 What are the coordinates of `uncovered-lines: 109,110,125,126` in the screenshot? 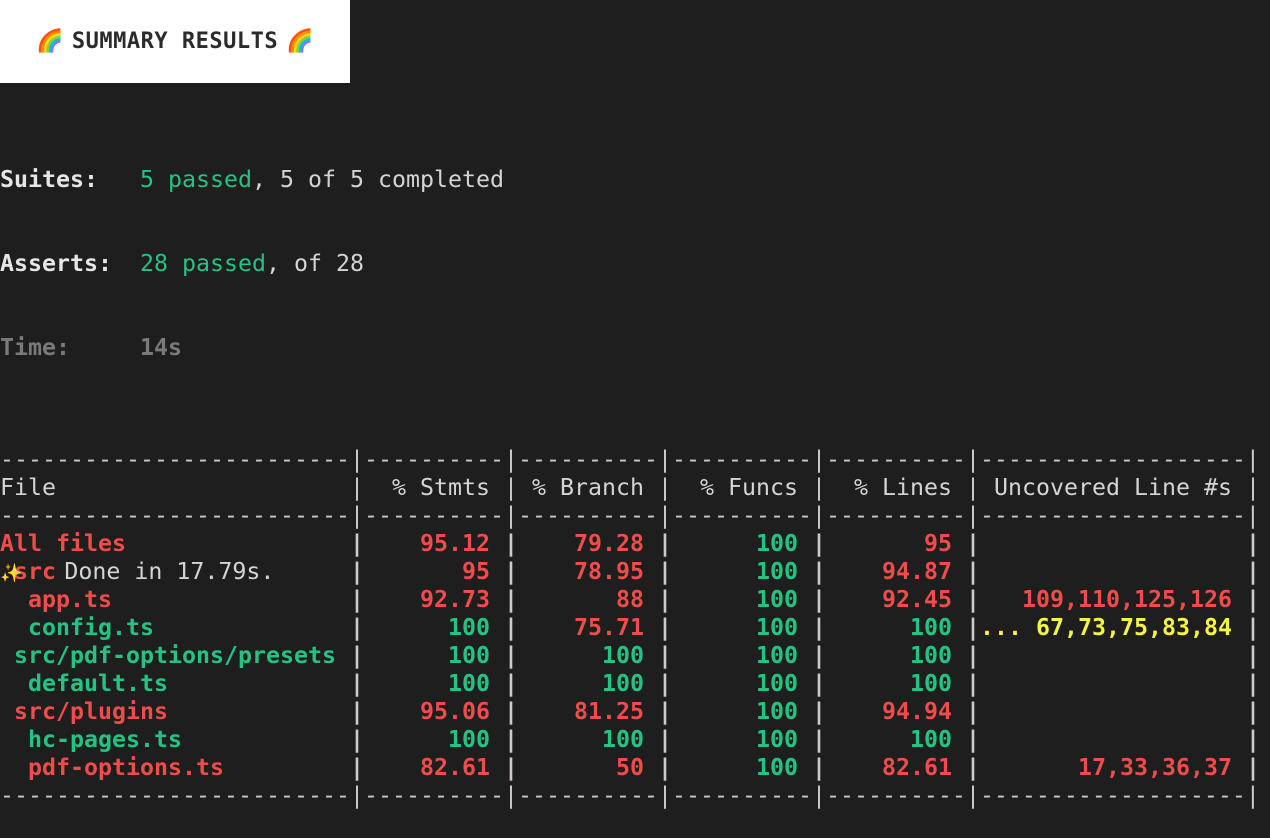 It's located at (1113, 600).